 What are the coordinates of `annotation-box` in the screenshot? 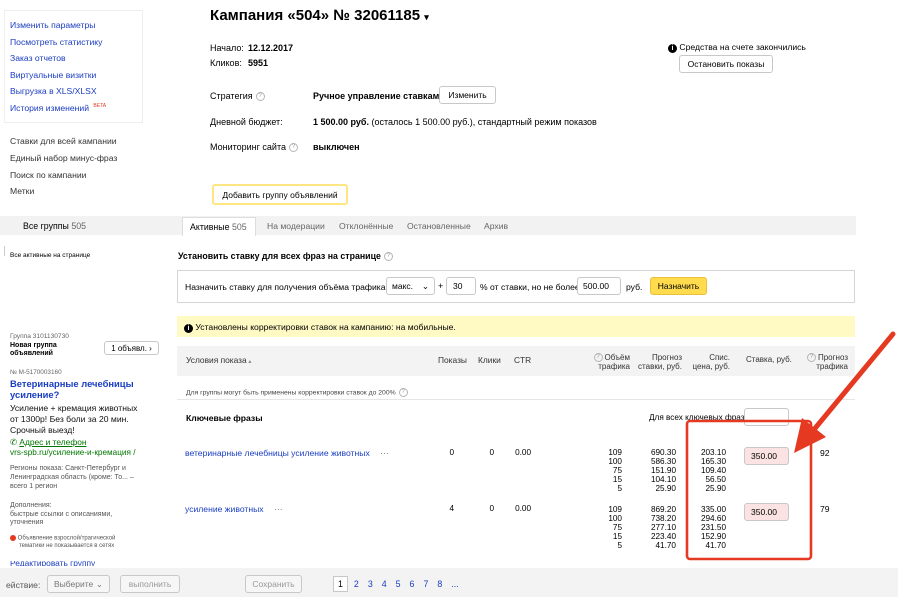 It's located at (749, 490).